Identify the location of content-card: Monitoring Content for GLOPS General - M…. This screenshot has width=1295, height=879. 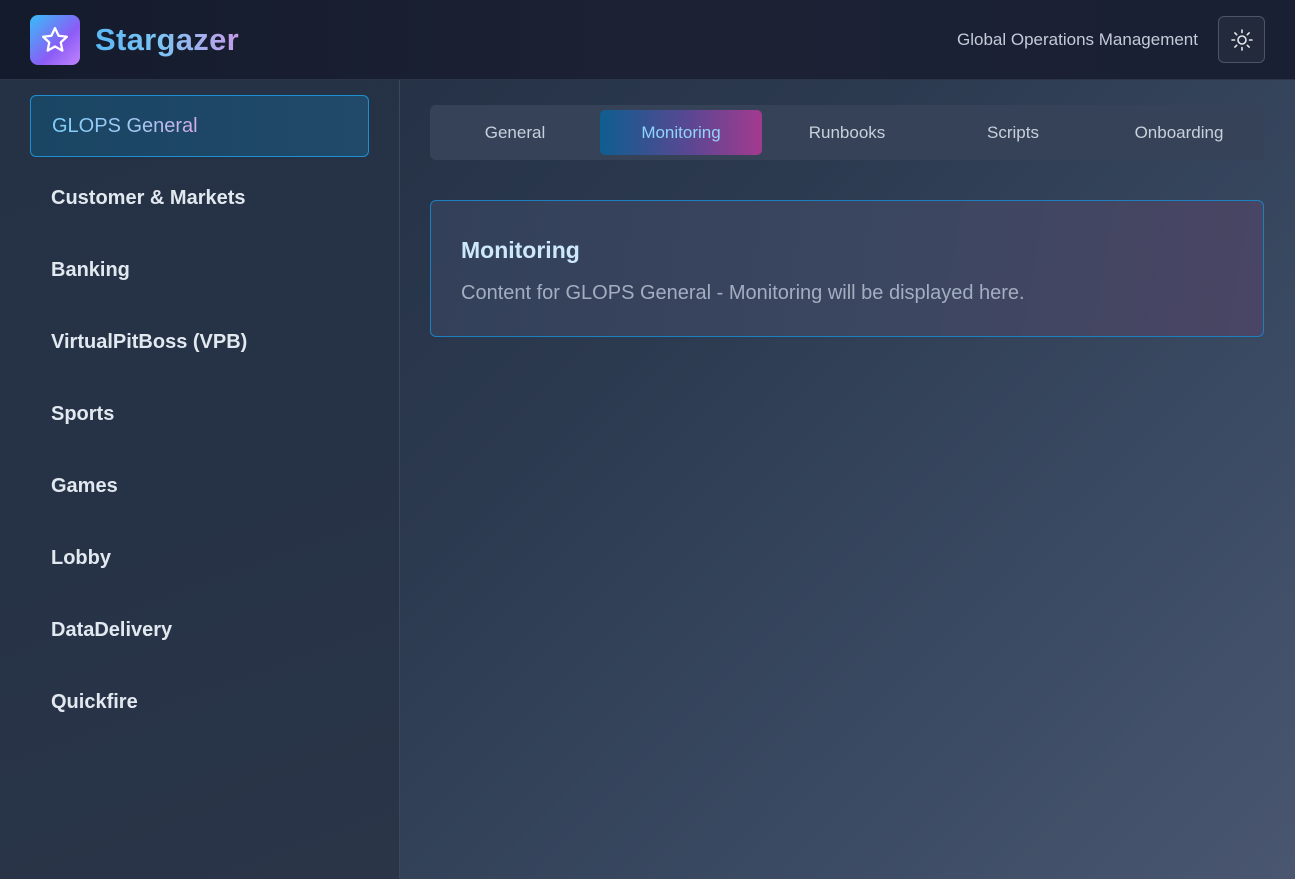
(847, 268).